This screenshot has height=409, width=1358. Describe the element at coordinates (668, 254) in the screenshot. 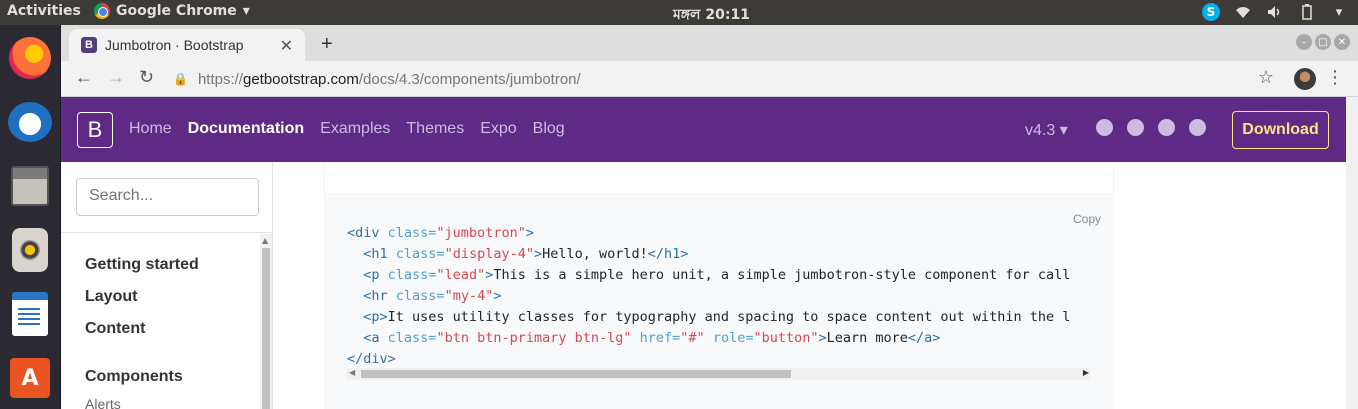

I see `code-token: </h1>` at that location.